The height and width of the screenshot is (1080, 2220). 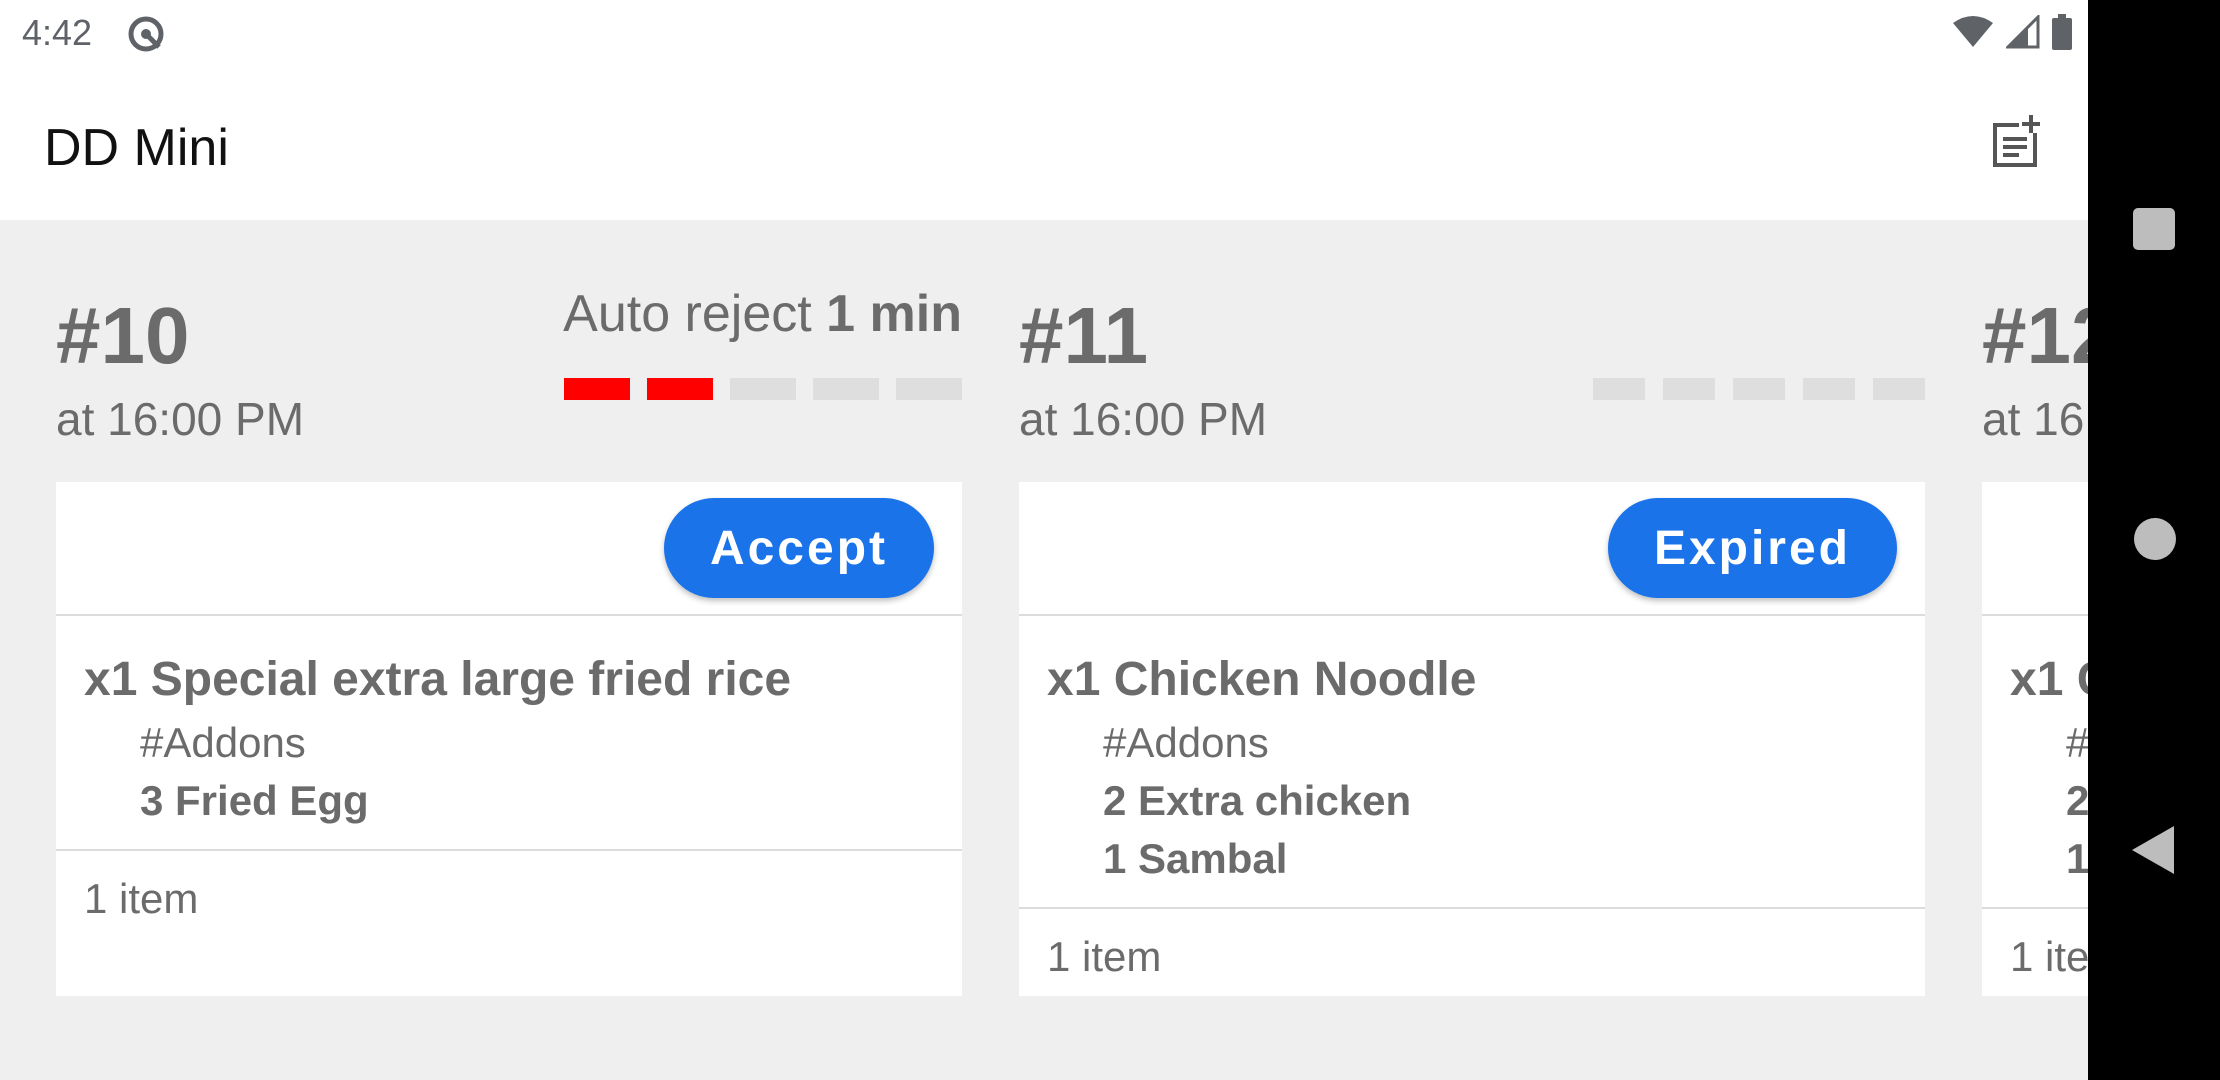 I want to click on addon-line: 1 Sambal, so click(x=1195, y=858).